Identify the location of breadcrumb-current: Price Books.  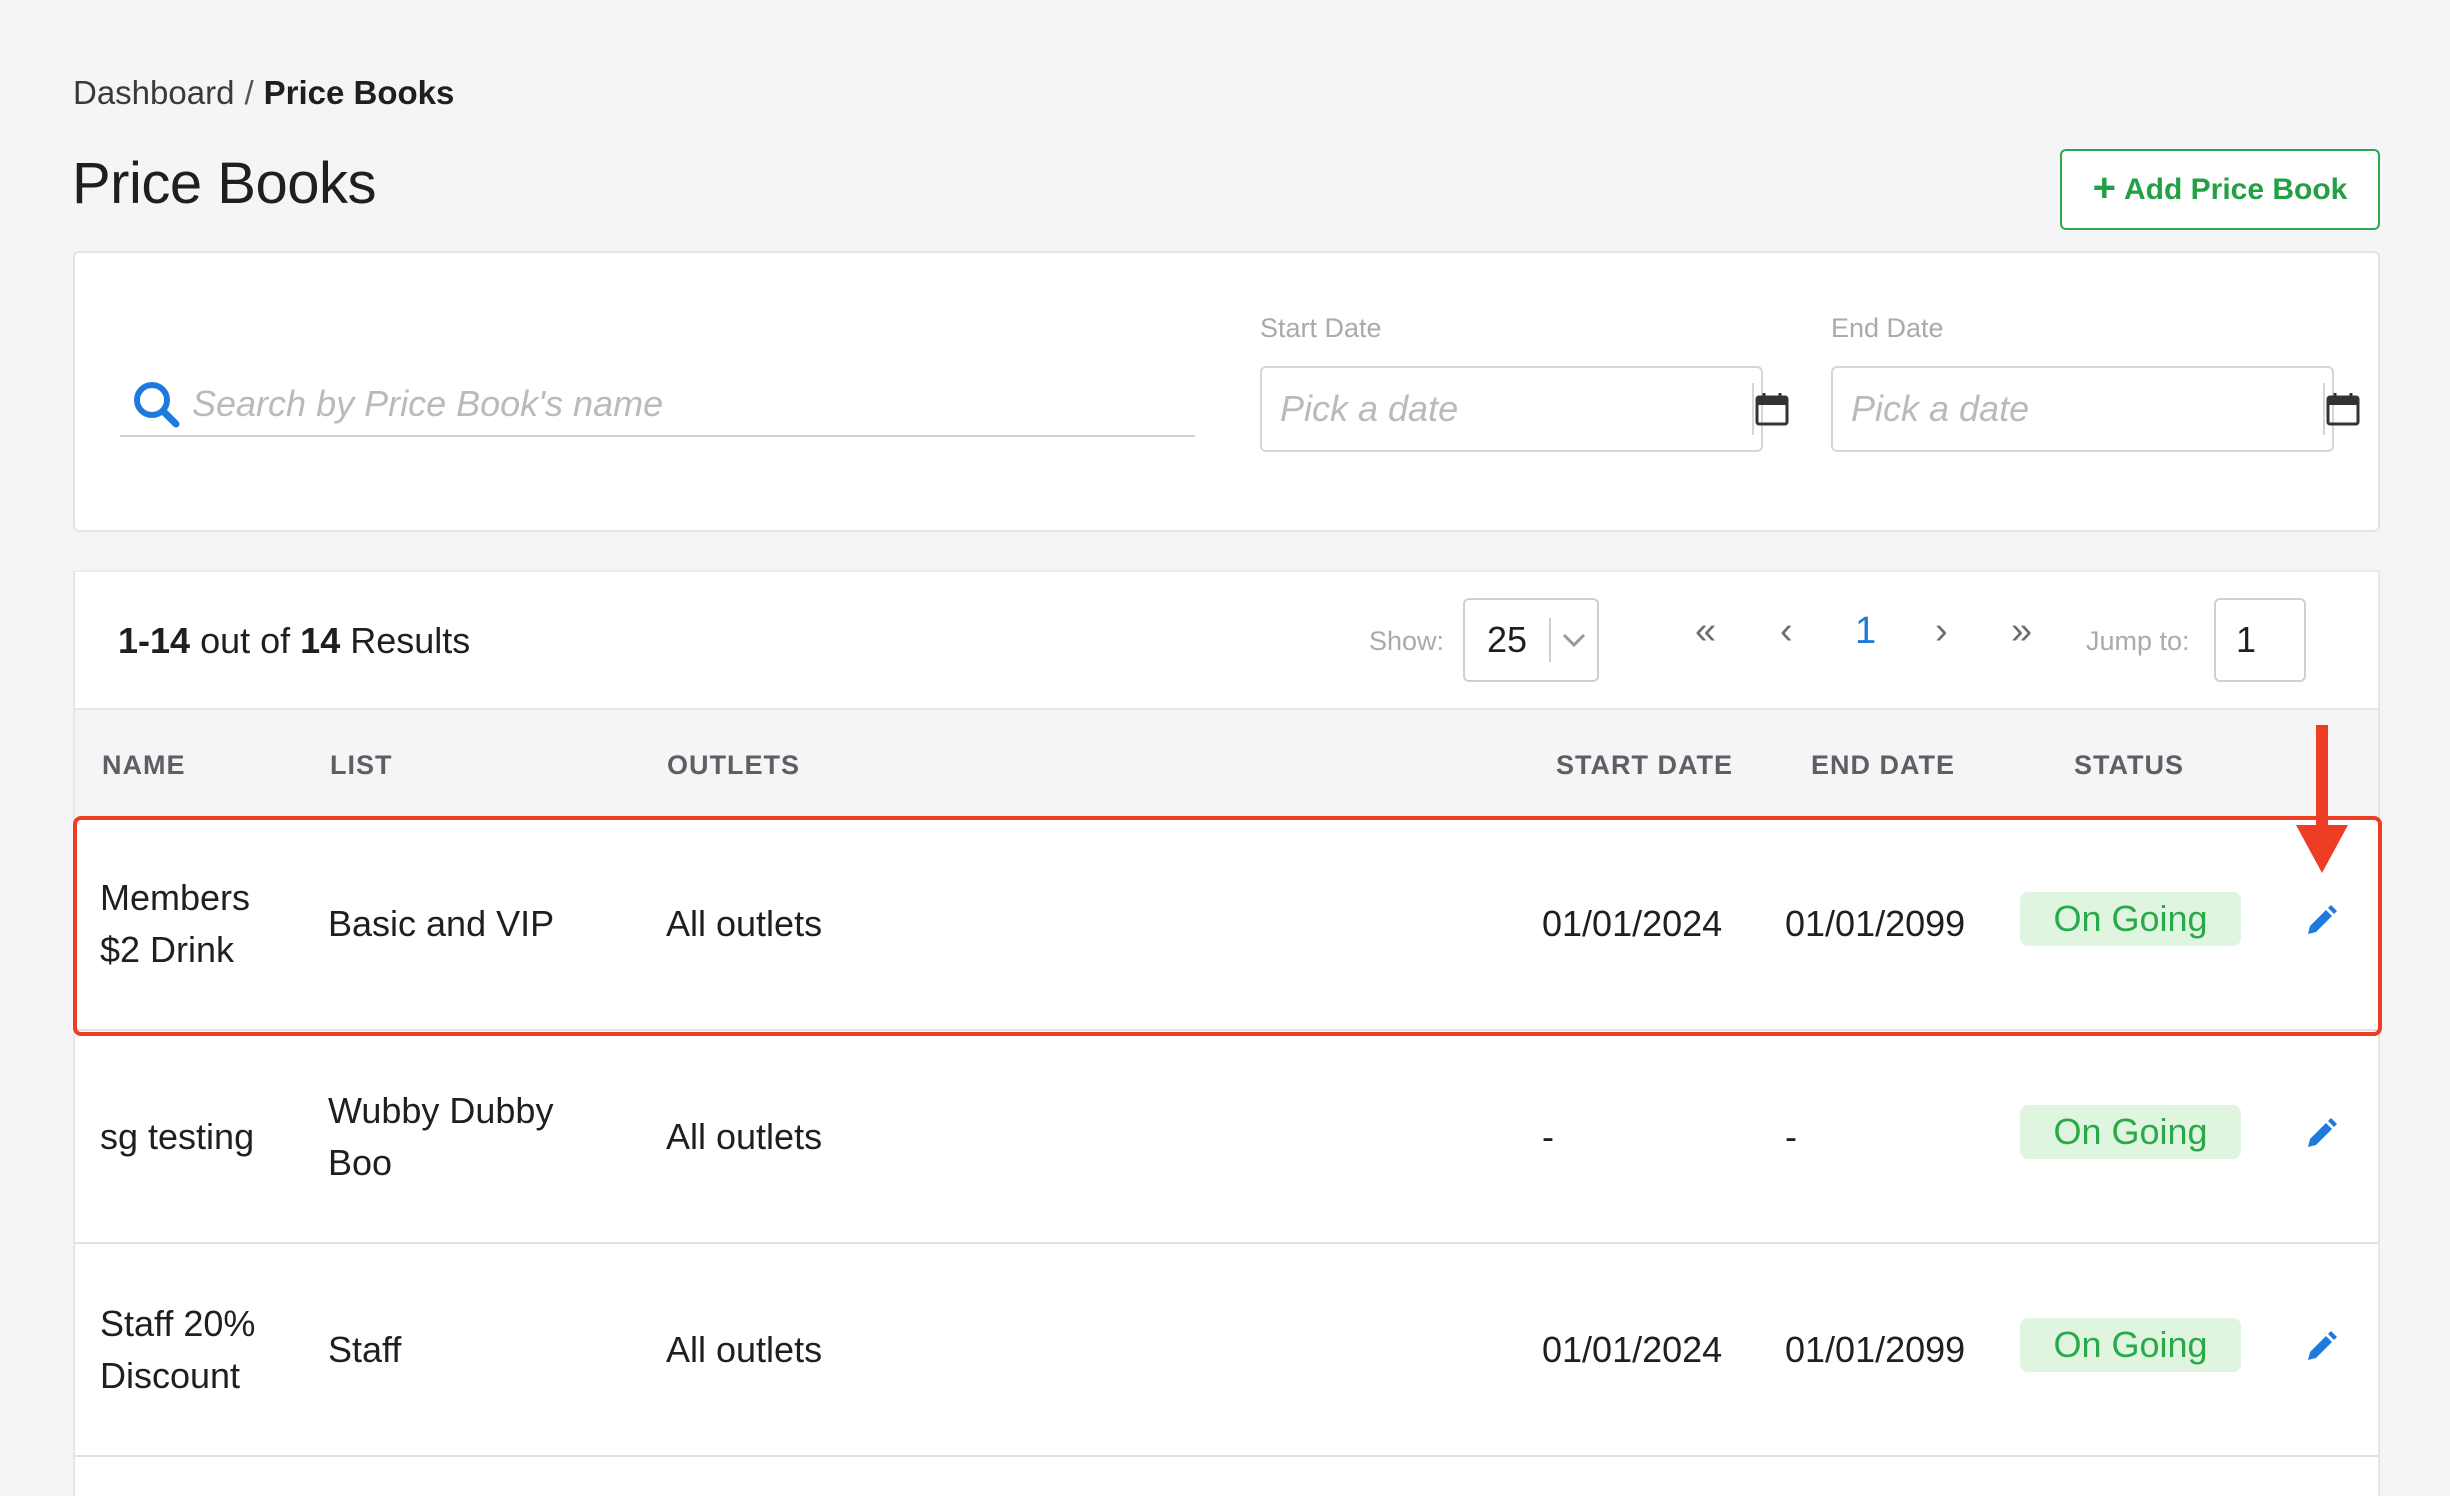
(359, 92).